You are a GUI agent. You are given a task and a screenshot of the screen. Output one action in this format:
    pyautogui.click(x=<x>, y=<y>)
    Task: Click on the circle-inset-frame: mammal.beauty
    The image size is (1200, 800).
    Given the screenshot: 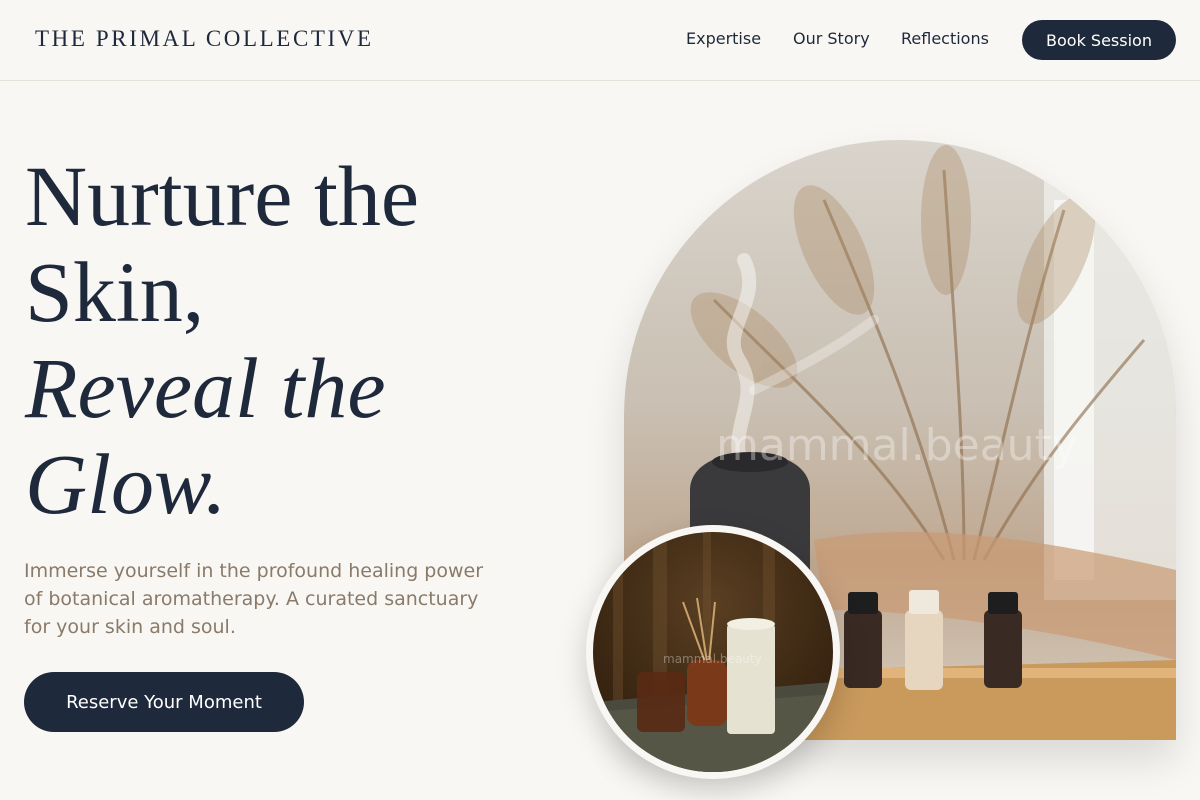 What is the action you would take?
    pyautogui.click(x=713, y=652)
    